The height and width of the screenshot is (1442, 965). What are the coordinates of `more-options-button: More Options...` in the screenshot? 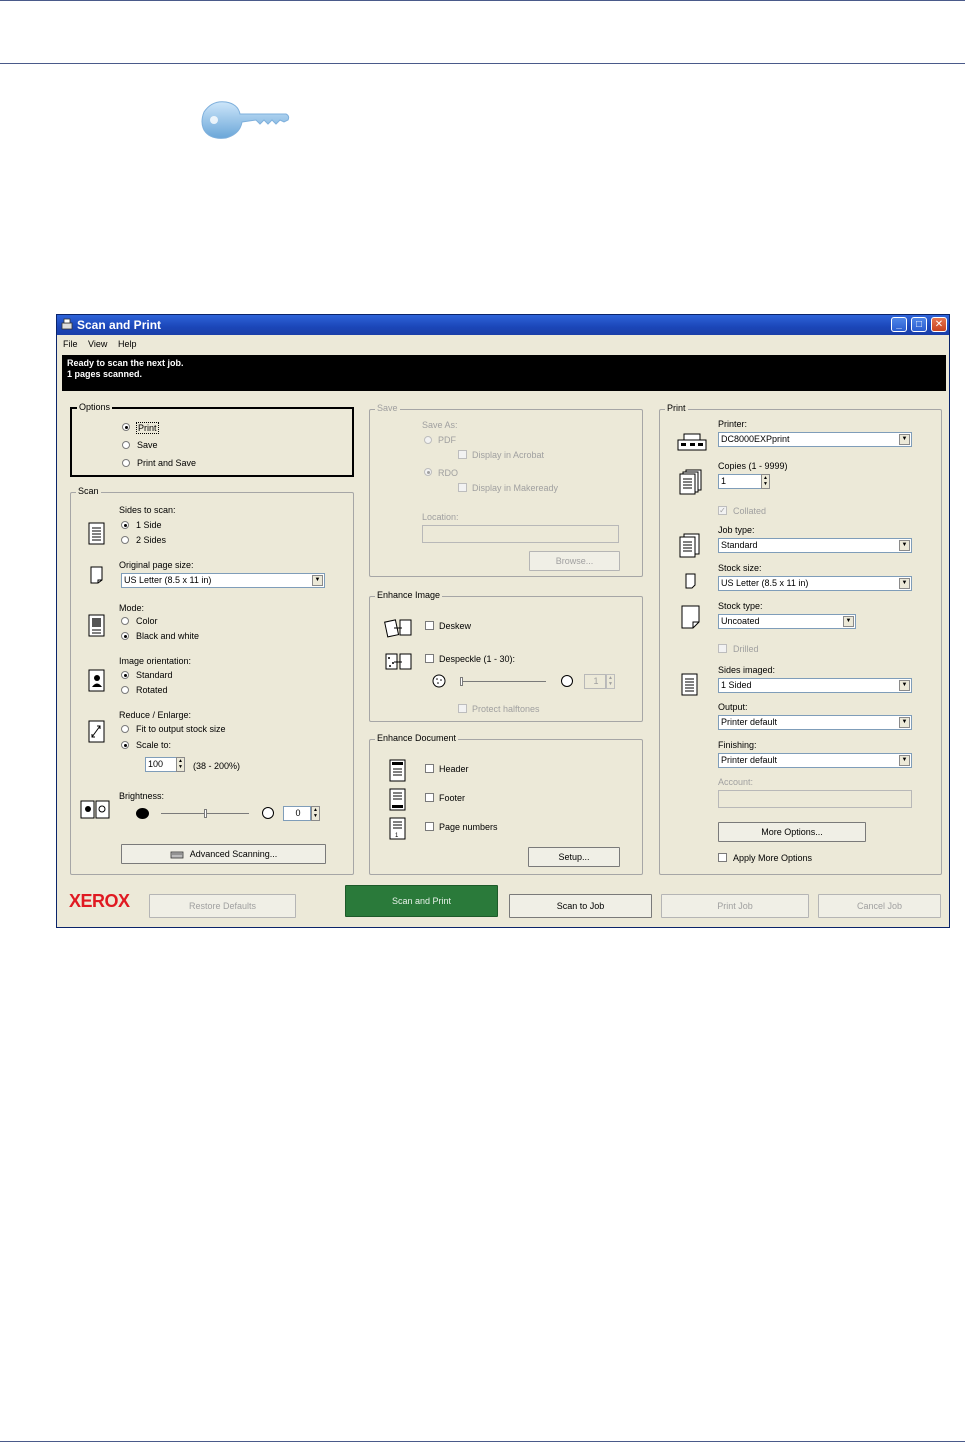 It's located at (792, 832).